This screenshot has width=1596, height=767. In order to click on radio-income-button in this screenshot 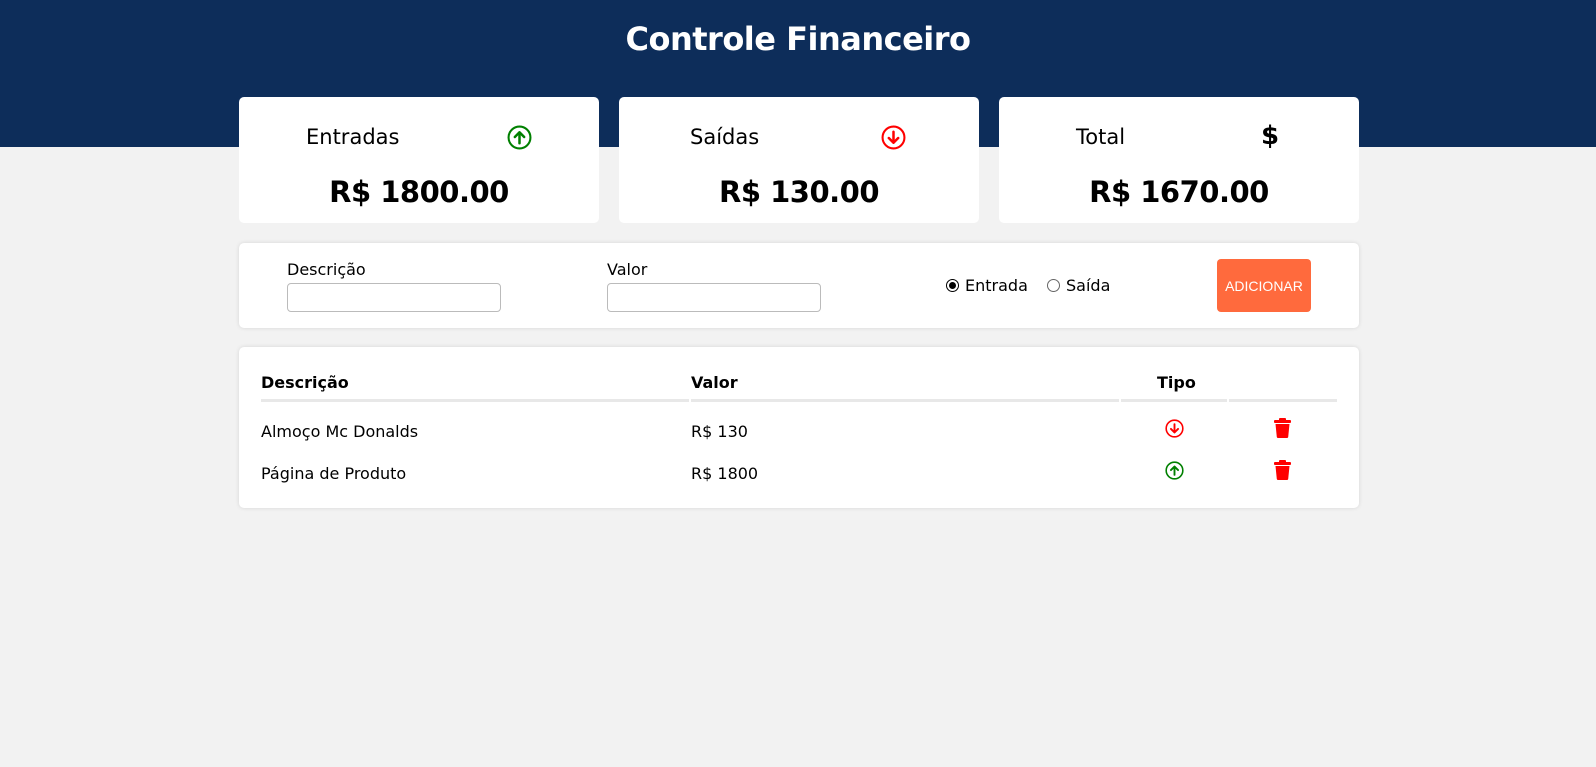, I will do `click(952, 285)`.